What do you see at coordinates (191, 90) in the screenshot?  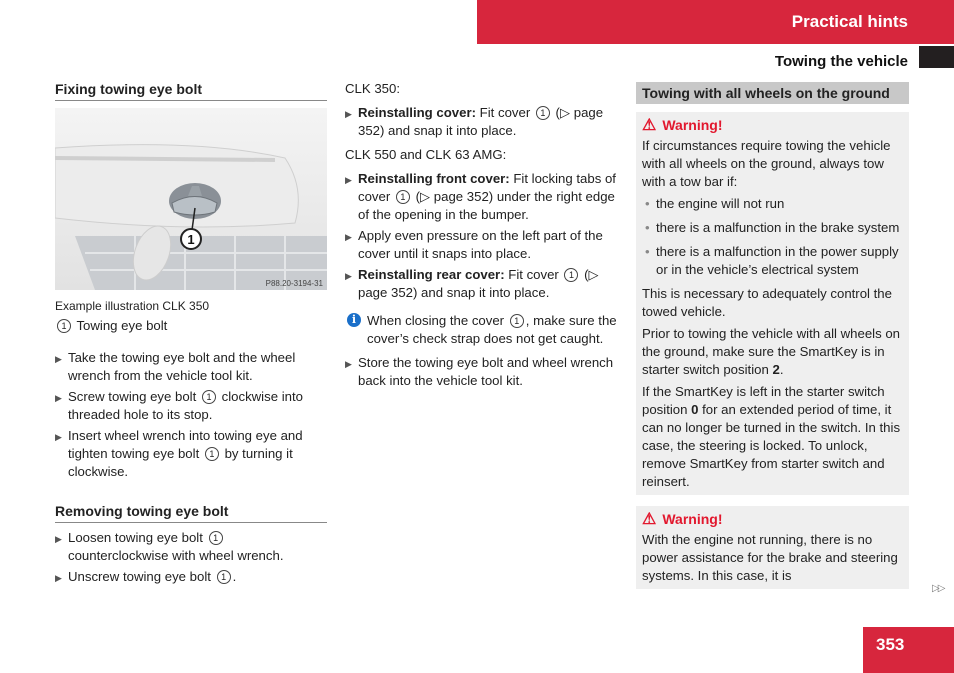 I see `heading-fixing-towing-eye-bolt: Fixing towing eye bolt` at bounding box center [191, 90].